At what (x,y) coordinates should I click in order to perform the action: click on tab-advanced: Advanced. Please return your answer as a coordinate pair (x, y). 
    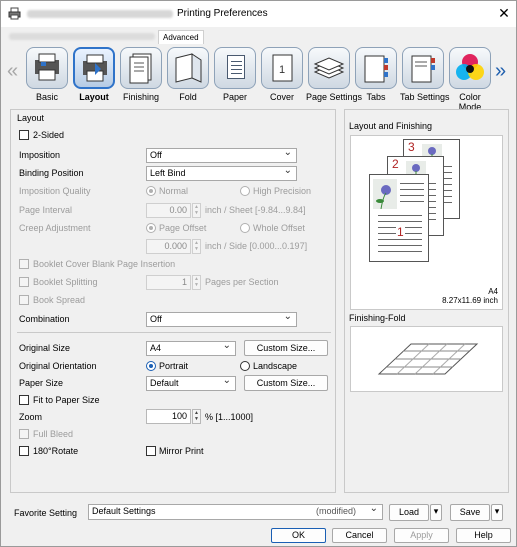
    Looking at the image, I should click on (181, 37).